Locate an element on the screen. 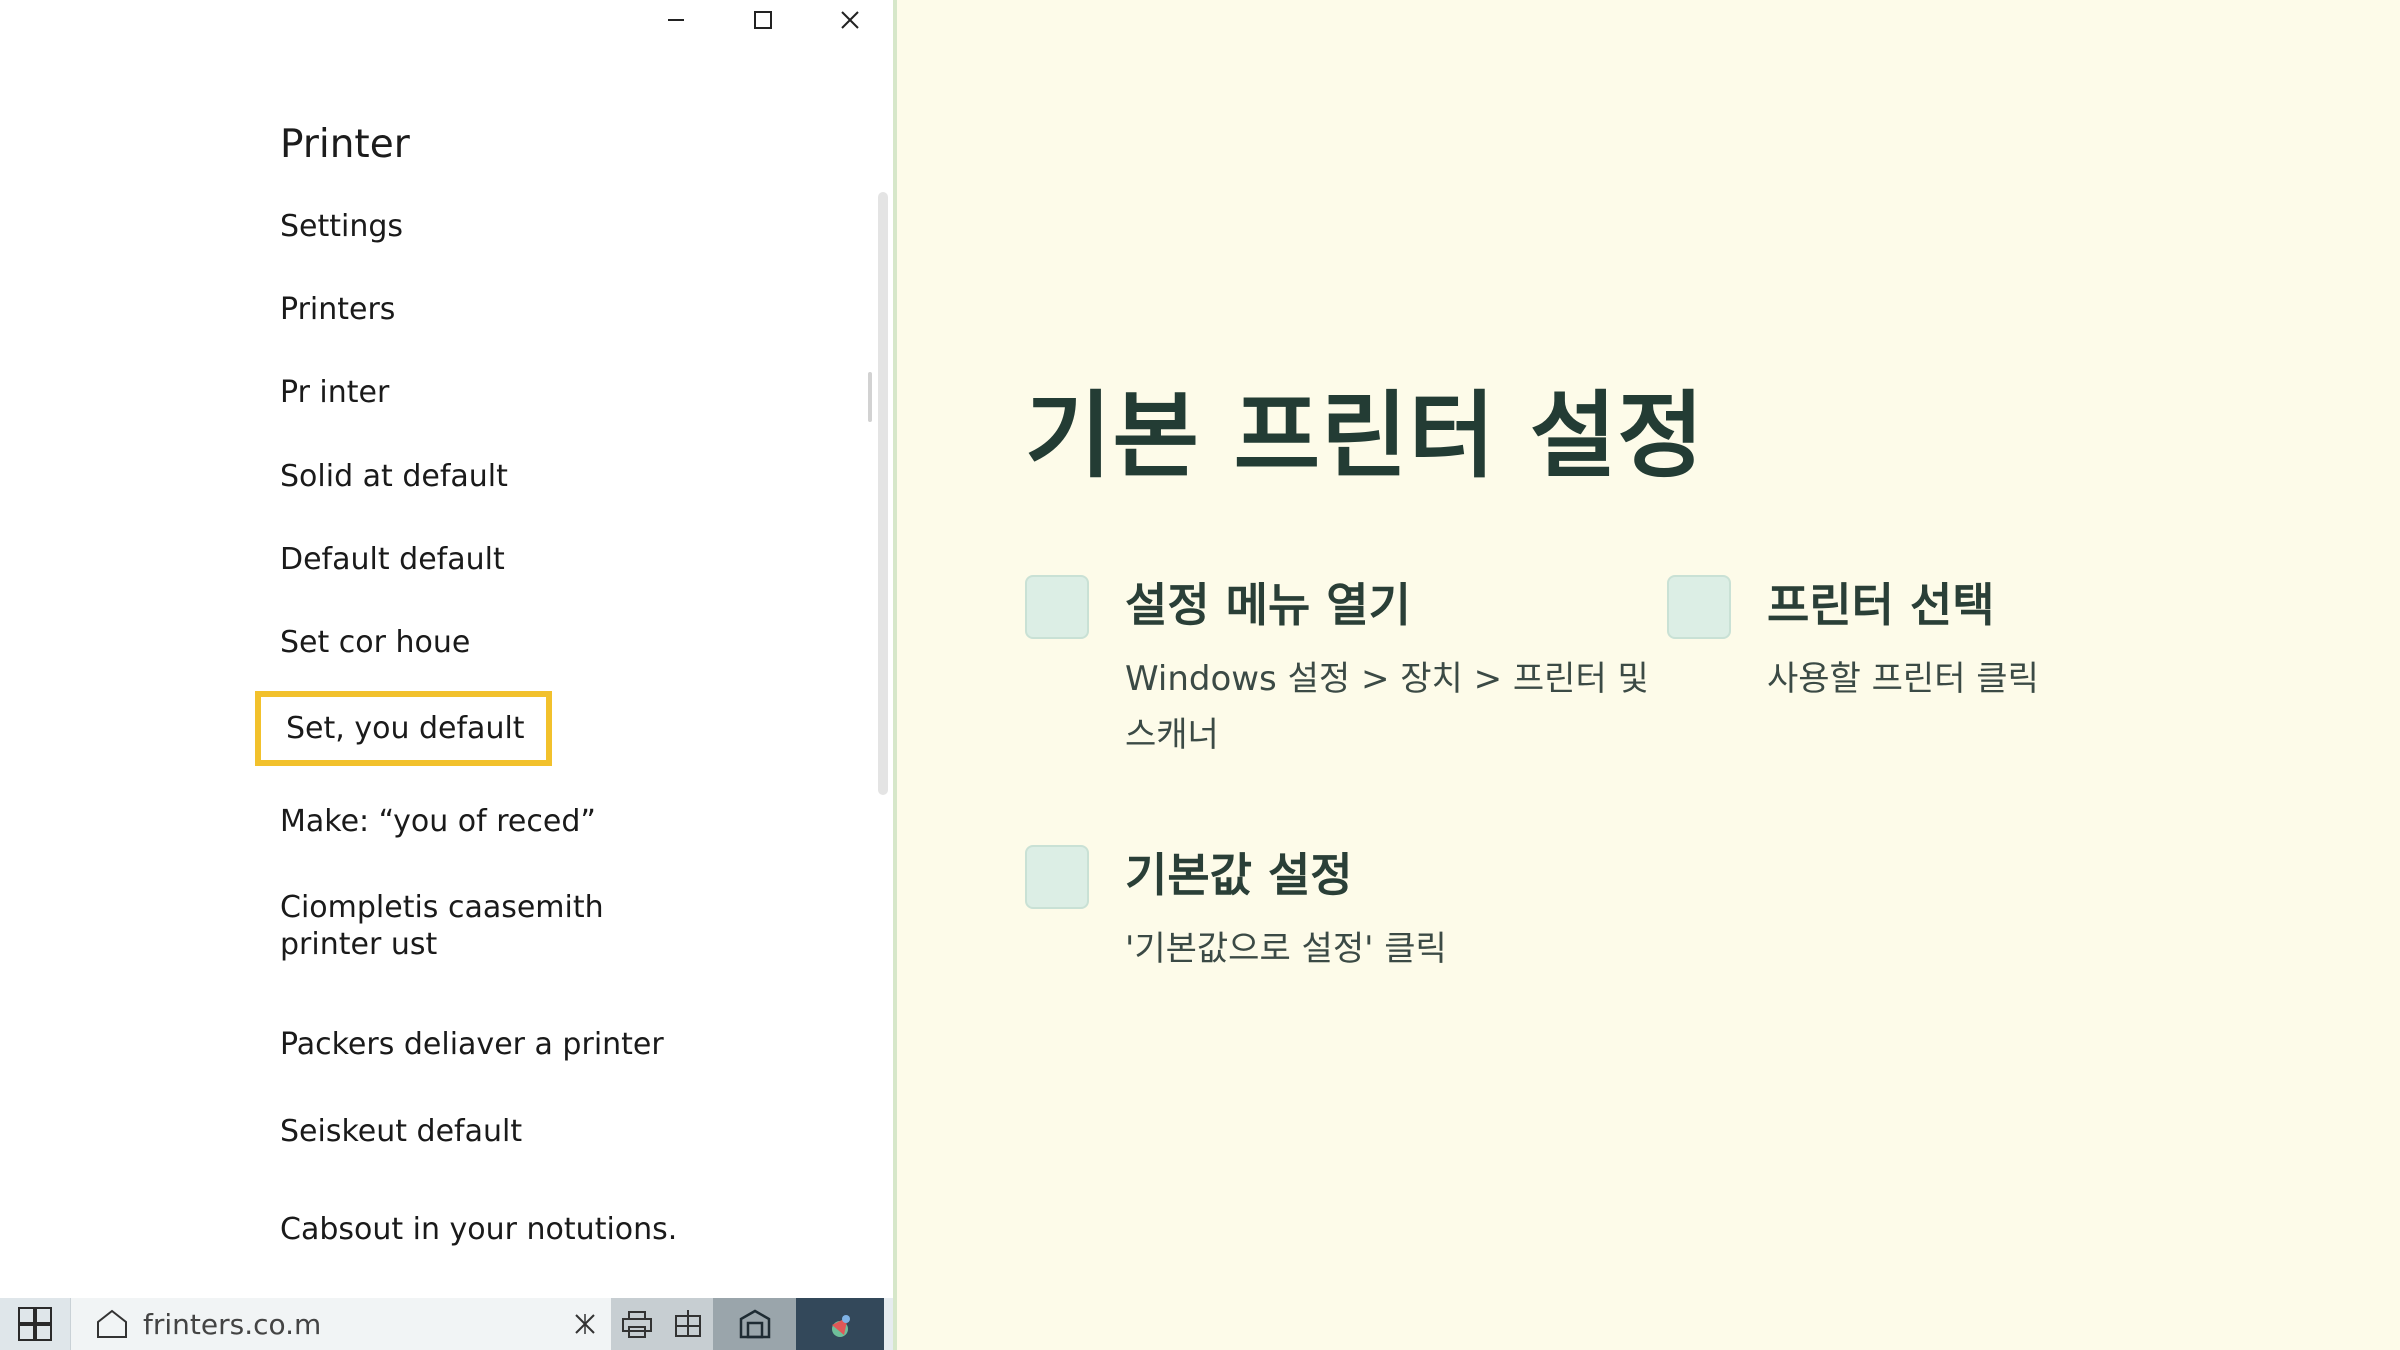 Image resolution: width=2400 pixels, height=1350 pixels. menu-item-make-you-of-reced: Make: “you of reced” is located at coordinates (438, 821).